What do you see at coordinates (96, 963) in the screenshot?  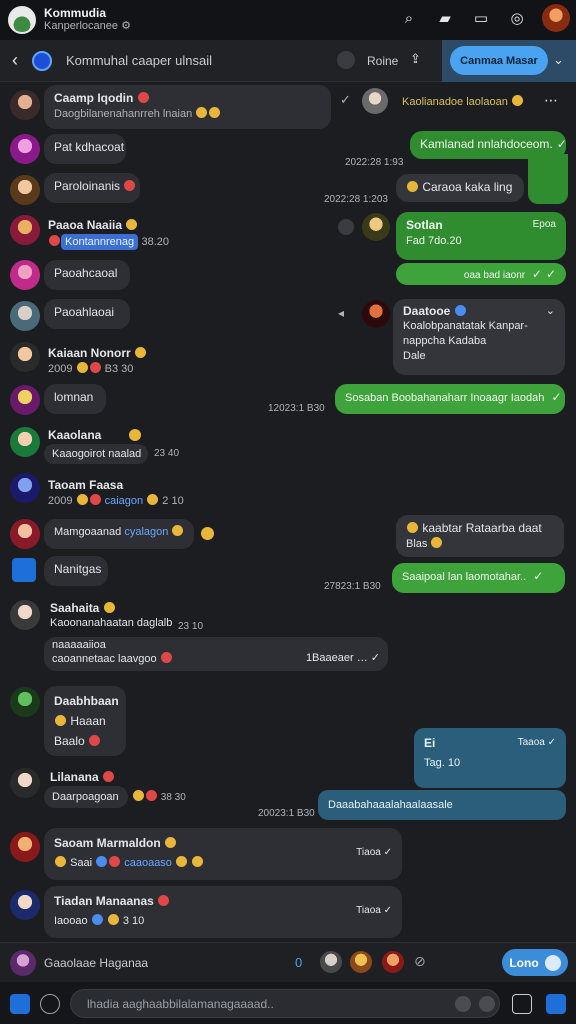 I see `composer-label: Gaaolaae Haganaa` at bounding box center [96, 963].